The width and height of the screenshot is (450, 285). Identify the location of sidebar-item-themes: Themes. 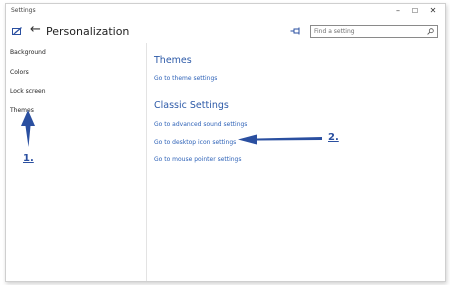
(22, 110).